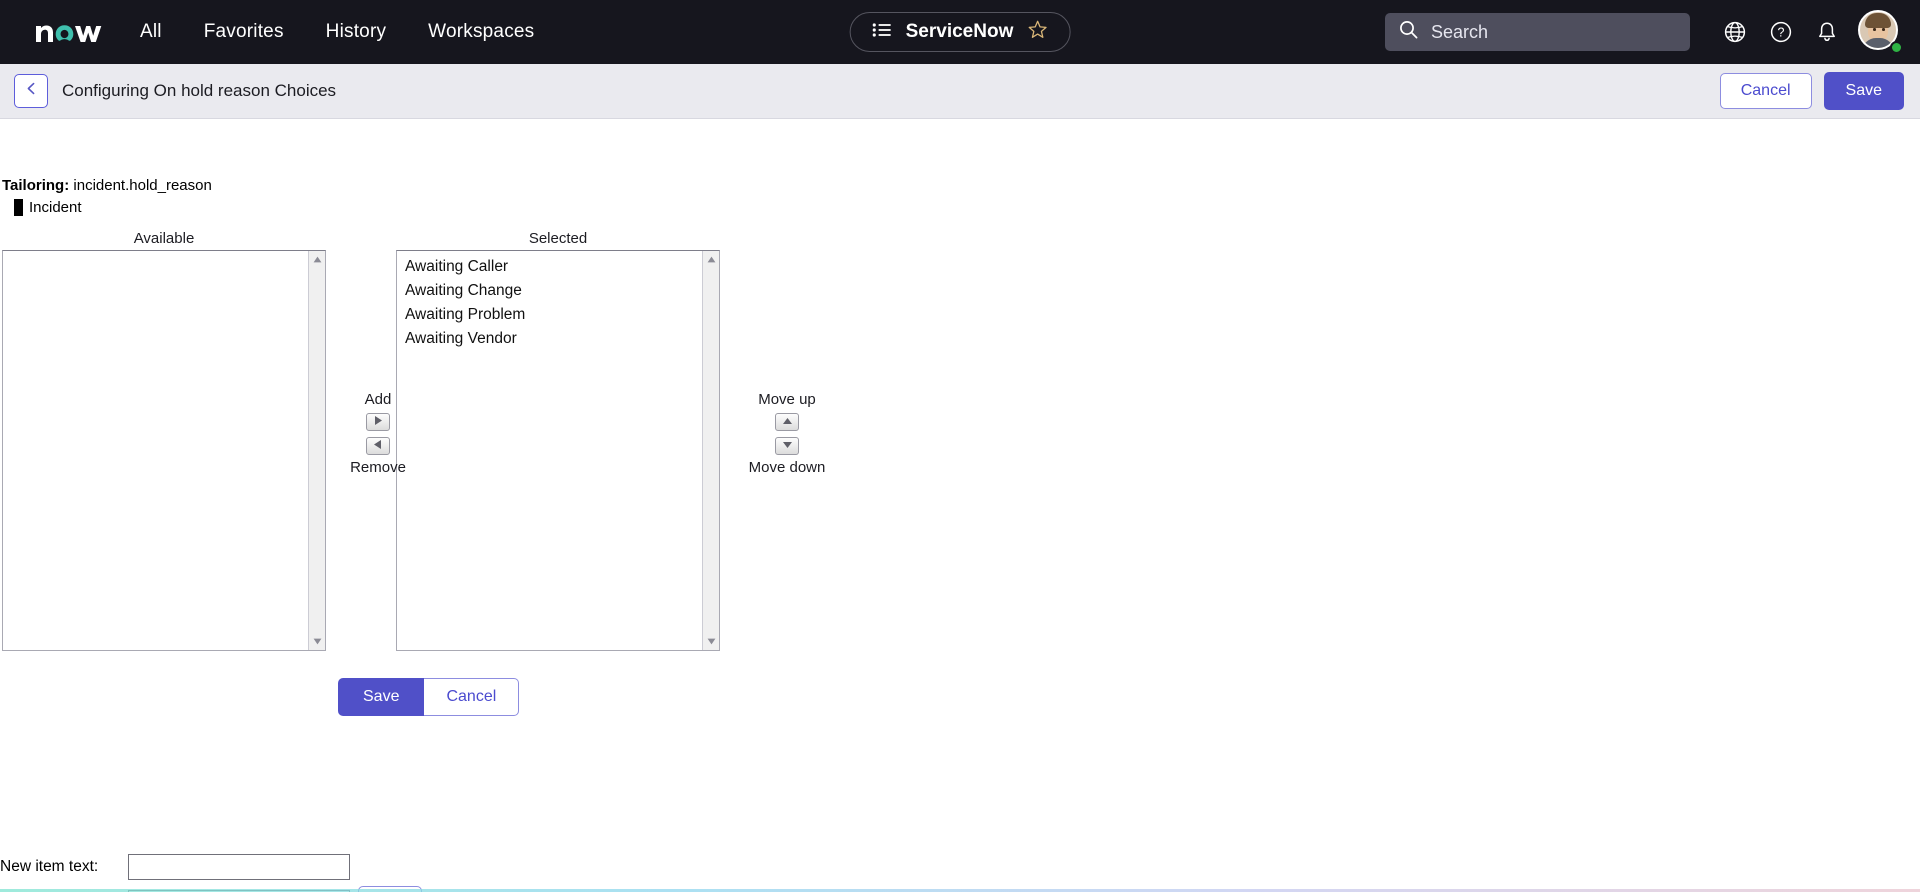 The image size is (1920, 892). I want to click on global-search, so click(1537, 32).